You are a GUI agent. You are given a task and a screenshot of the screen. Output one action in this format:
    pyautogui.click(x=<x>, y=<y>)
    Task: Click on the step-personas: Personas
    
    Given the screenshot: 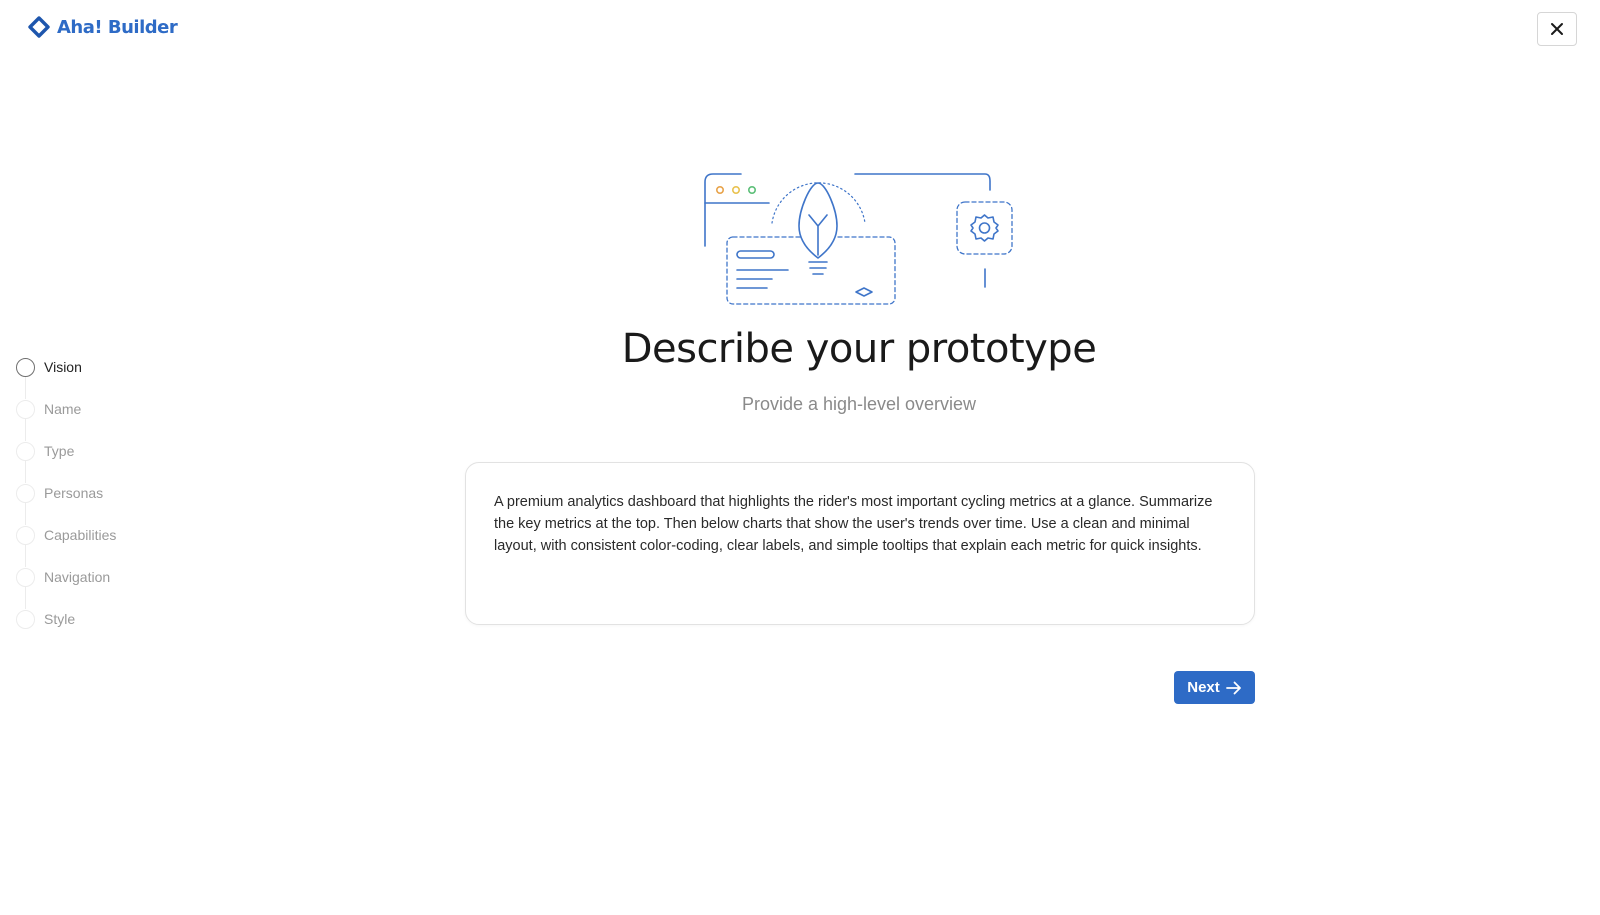 What is the action you would take?
    pyautogui.click(x=66, y=504)
    